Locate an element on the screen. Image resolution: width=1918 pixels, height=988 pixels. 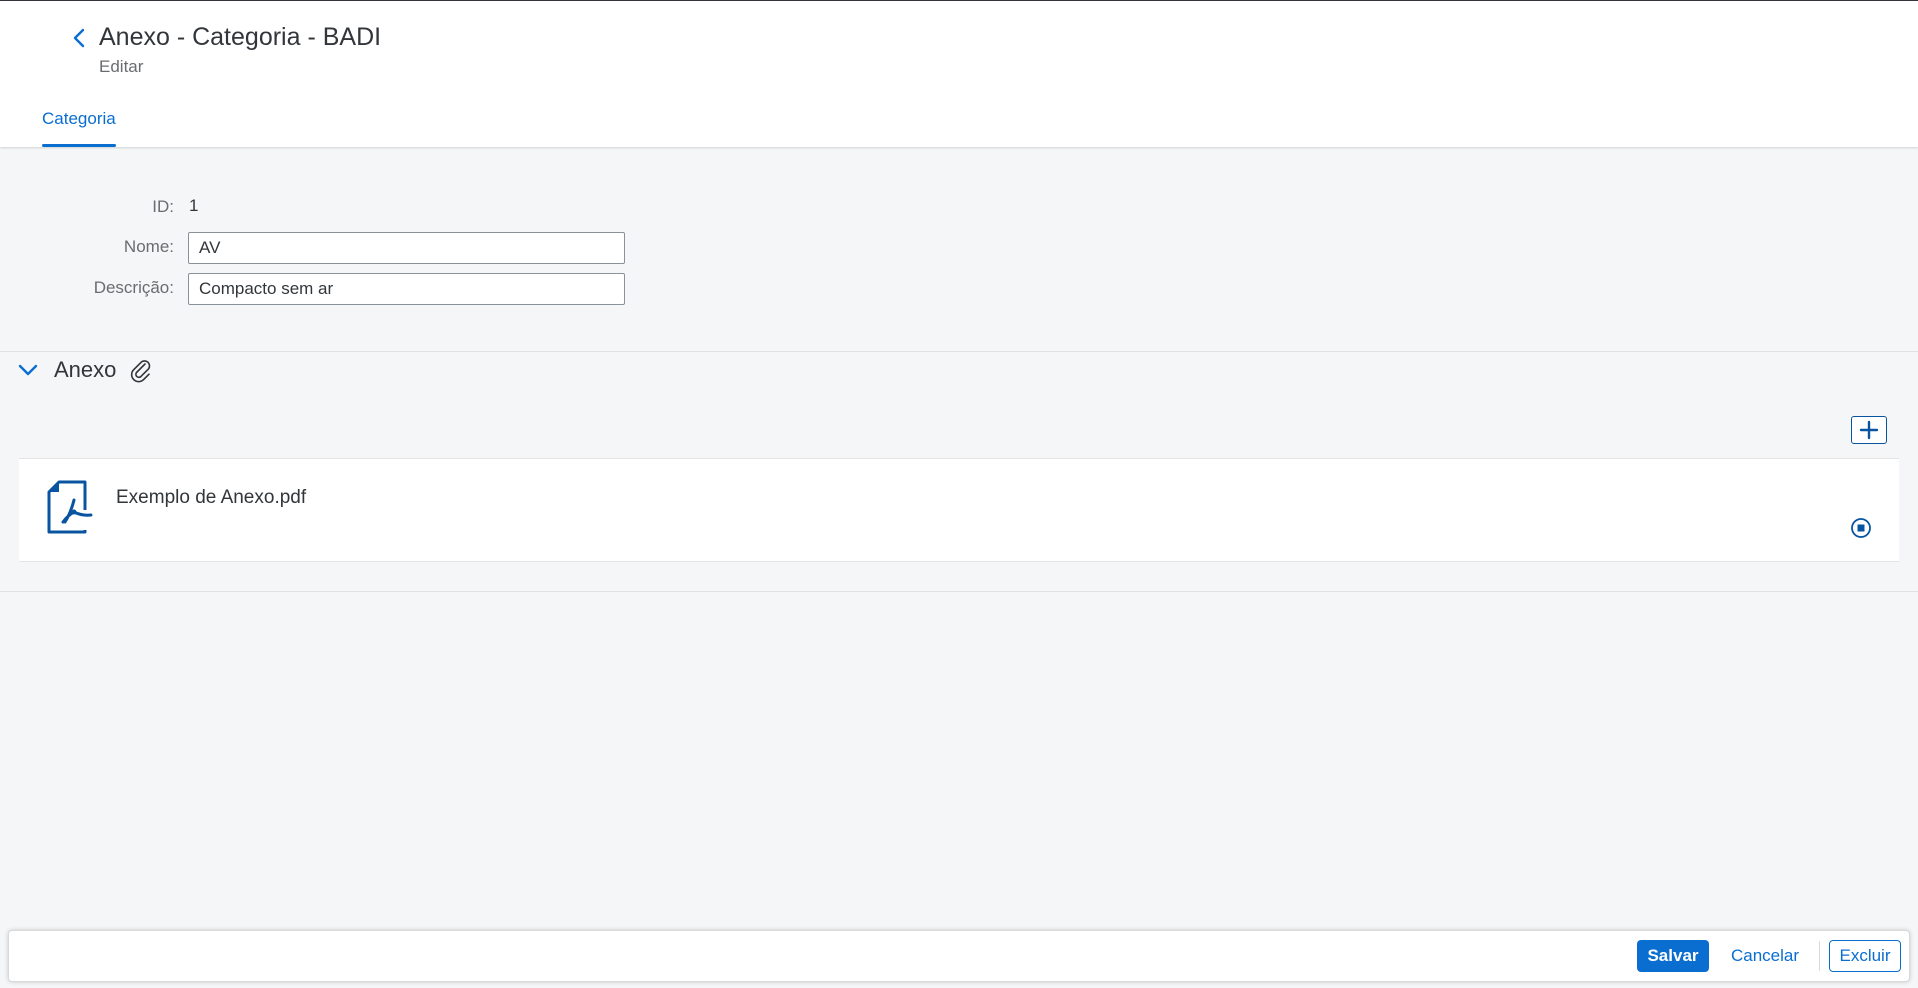
section-divider is located at coordinates (959, 351).